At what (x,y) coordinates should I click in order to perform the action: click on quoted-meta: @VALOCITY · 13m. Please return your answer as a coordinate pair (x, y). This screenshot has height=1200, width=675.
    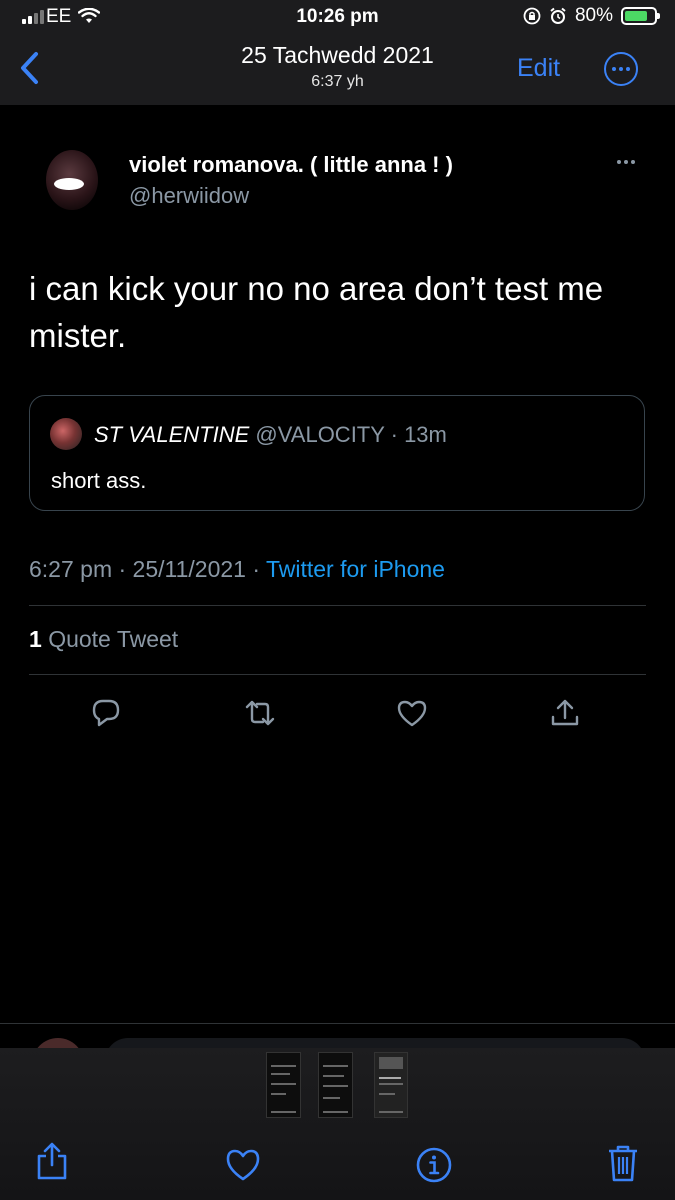
    Looking at the image, I should click on (351, 434).